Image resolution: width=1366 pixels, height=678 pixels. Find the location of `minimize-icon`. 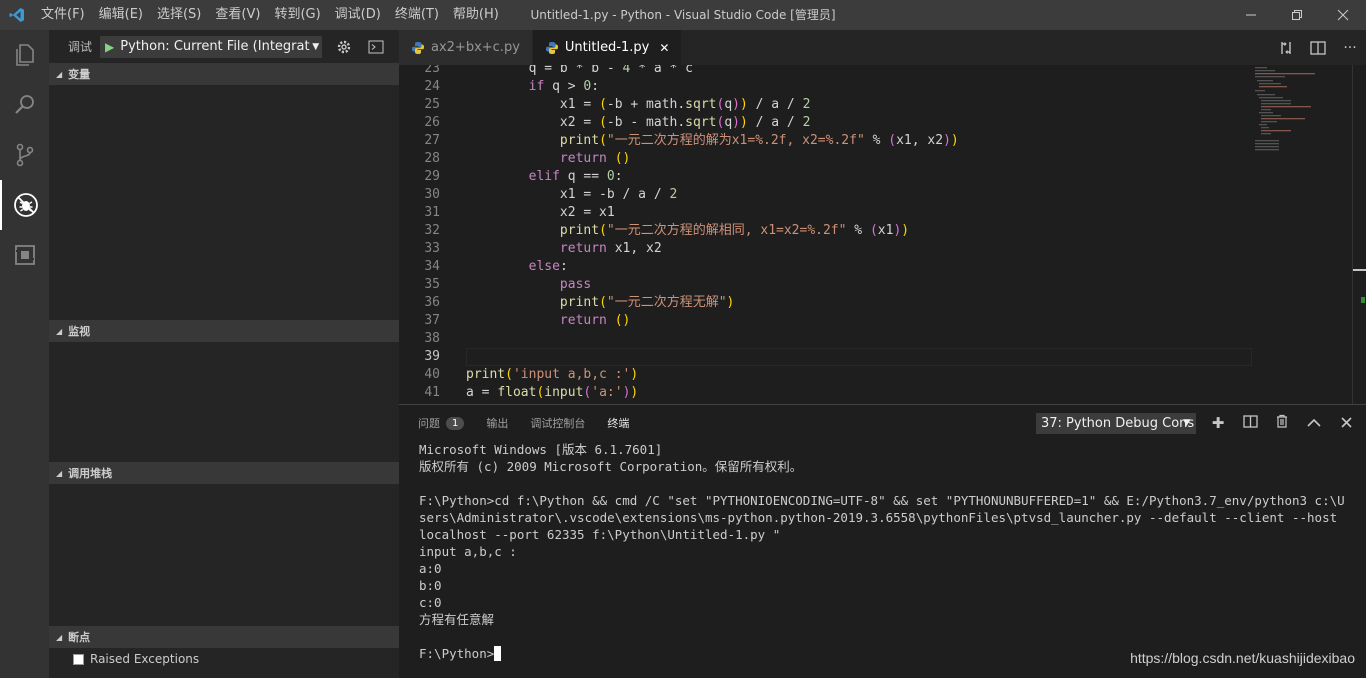

minimize-icon is located at coordinates (1251, 15).